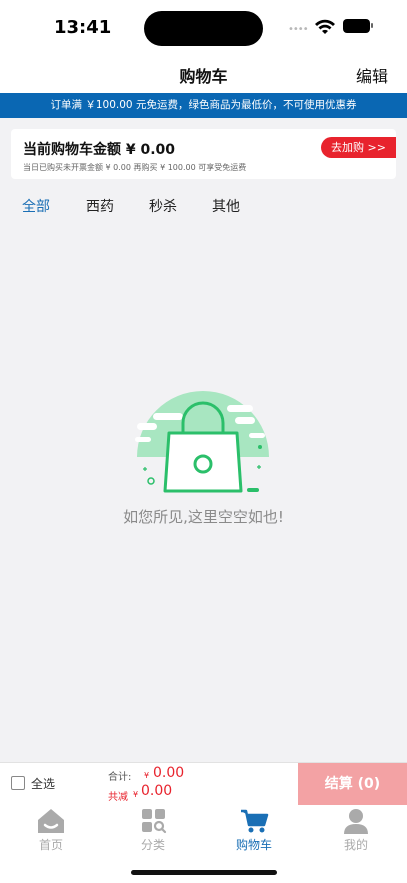 This screenshot has width=407, height=883. What do you see at coordinates (352, 784) in the screenshot?
I see `checkout-button: 结算 (0)` at bounding box center [352, 784].